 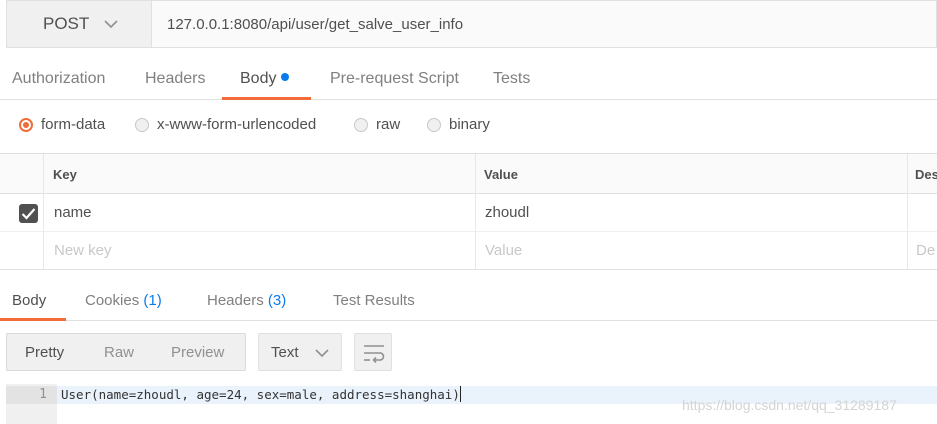 I want to click on tab-authorization: Authorization, so click(x=58, y=79).